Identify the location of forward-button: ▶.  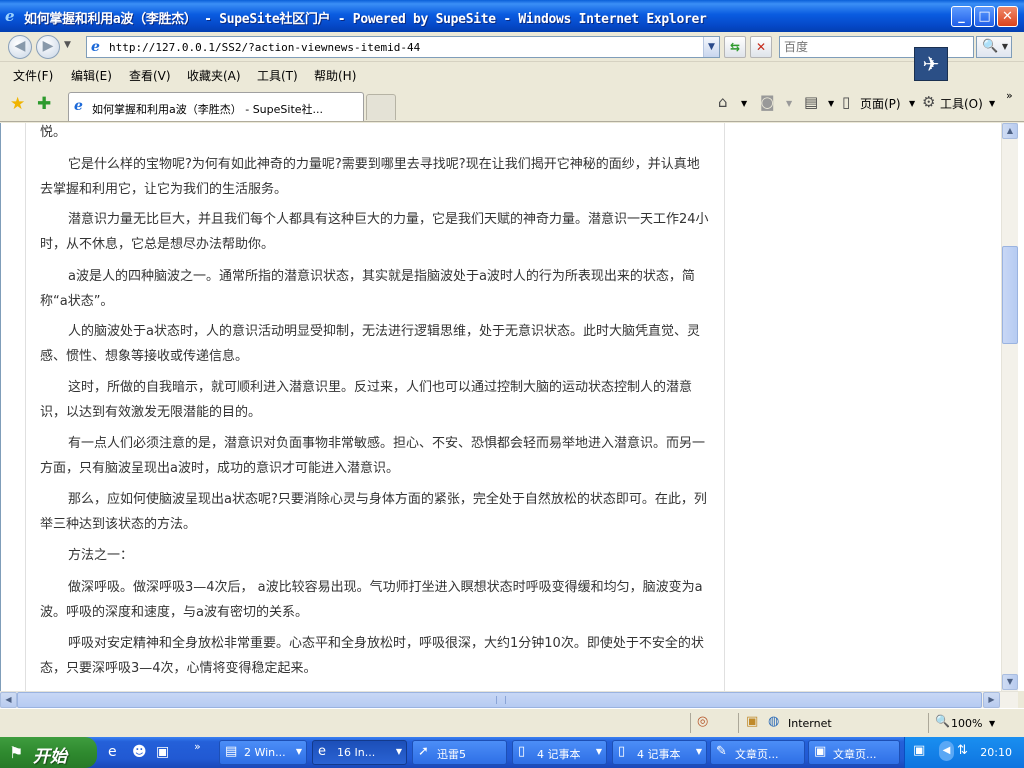
(48, 47).